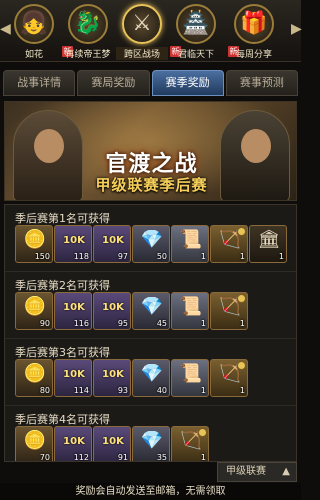  What do you see at coordinates (151, 185) in the screenshot?
I see `banner-subtitle: 甲级联赛季后赛` at bounding box center [151, 185].